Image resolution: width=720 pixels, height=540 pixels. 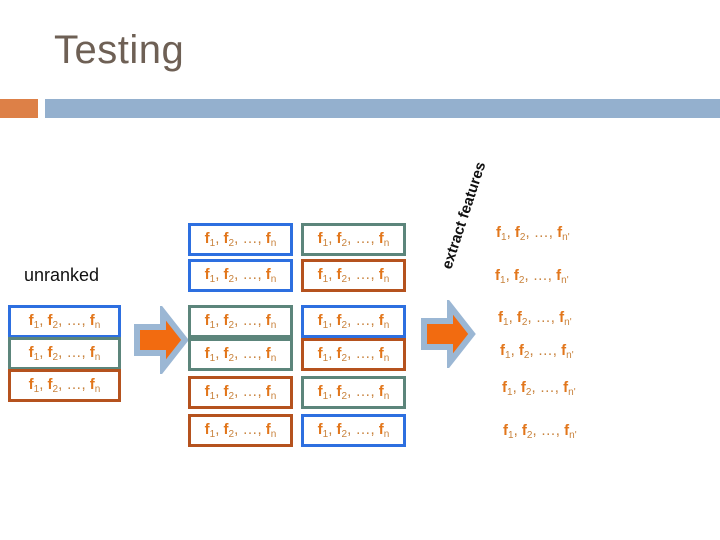 I want to click on ranked-right-box-6: f1, f2, …, fn, so click(x=353, y=430).